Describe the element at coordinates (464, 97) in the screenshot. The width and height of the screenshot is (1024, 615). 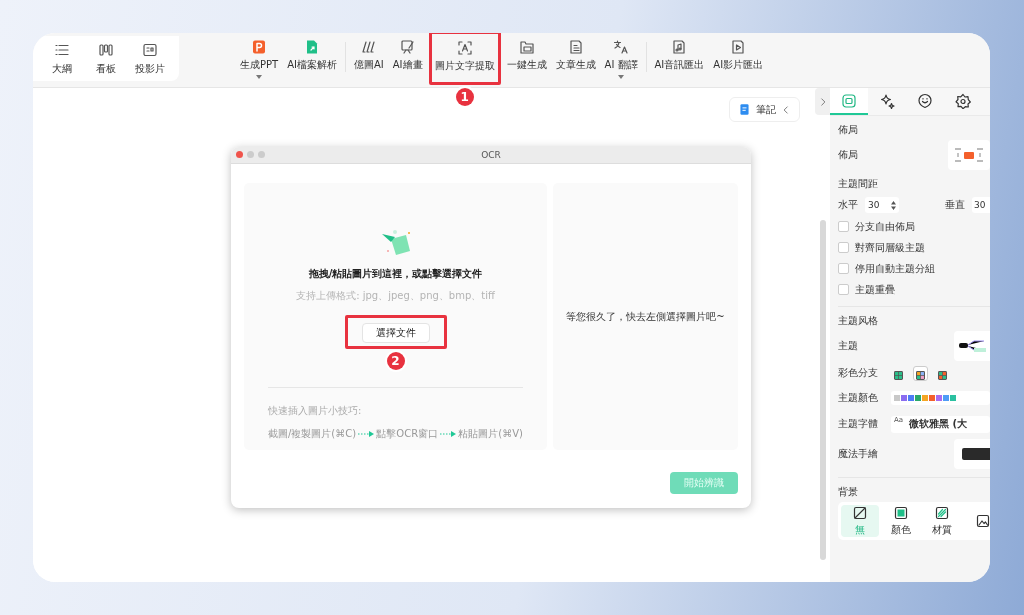
I see `callout-number: 1` at that location.